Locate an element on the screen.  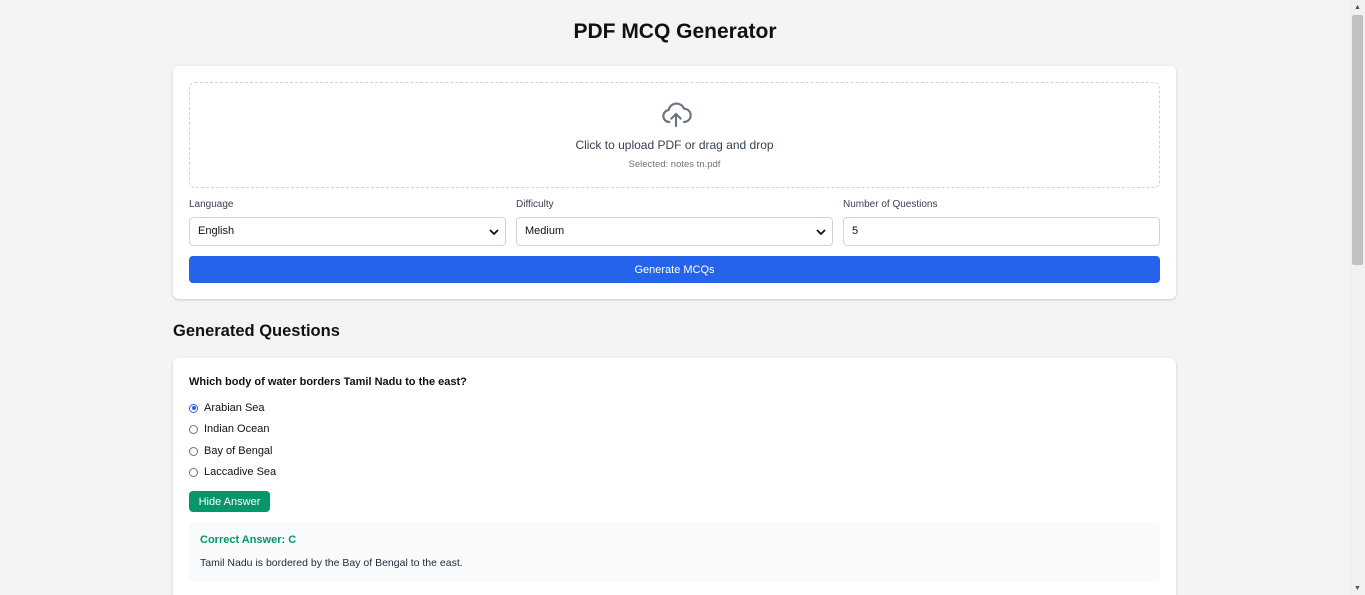
correct-answer-text: Correct Answer: C is located at coordinates (248, 540).